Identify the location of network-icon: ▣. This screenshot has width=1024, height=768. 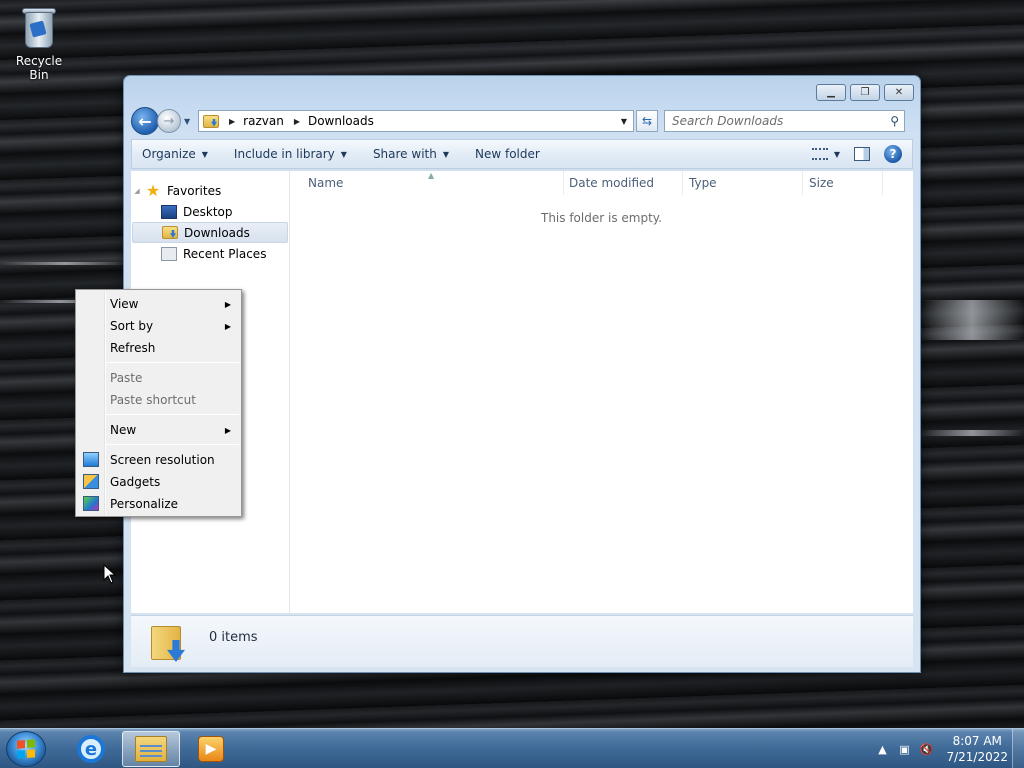
(904, 749).